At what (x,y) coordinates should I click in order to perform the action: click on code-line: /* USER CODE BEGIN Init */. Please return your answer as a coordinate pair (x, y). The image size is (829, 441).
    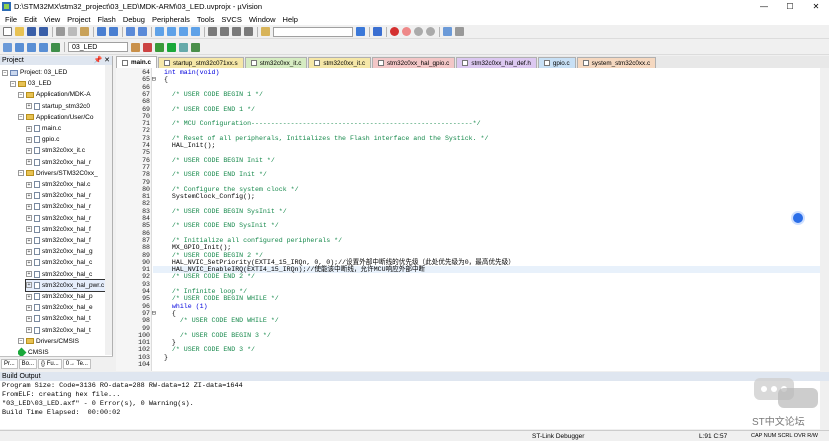
    Looking at the image, I should click on (219, 160).